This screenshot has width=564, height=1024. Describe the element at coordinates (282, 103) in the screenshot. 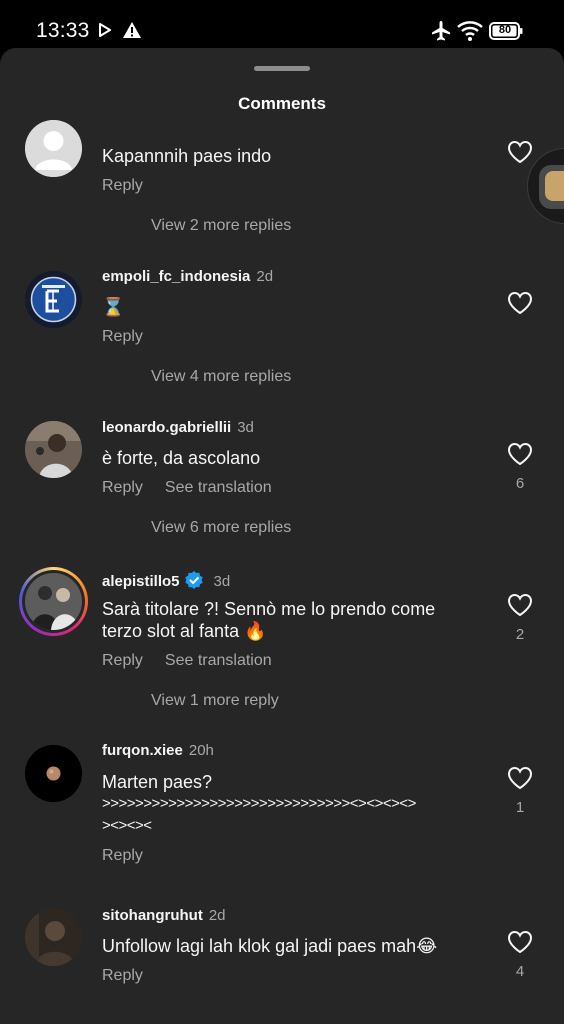

I see `sheet-title: Comments` at that location.